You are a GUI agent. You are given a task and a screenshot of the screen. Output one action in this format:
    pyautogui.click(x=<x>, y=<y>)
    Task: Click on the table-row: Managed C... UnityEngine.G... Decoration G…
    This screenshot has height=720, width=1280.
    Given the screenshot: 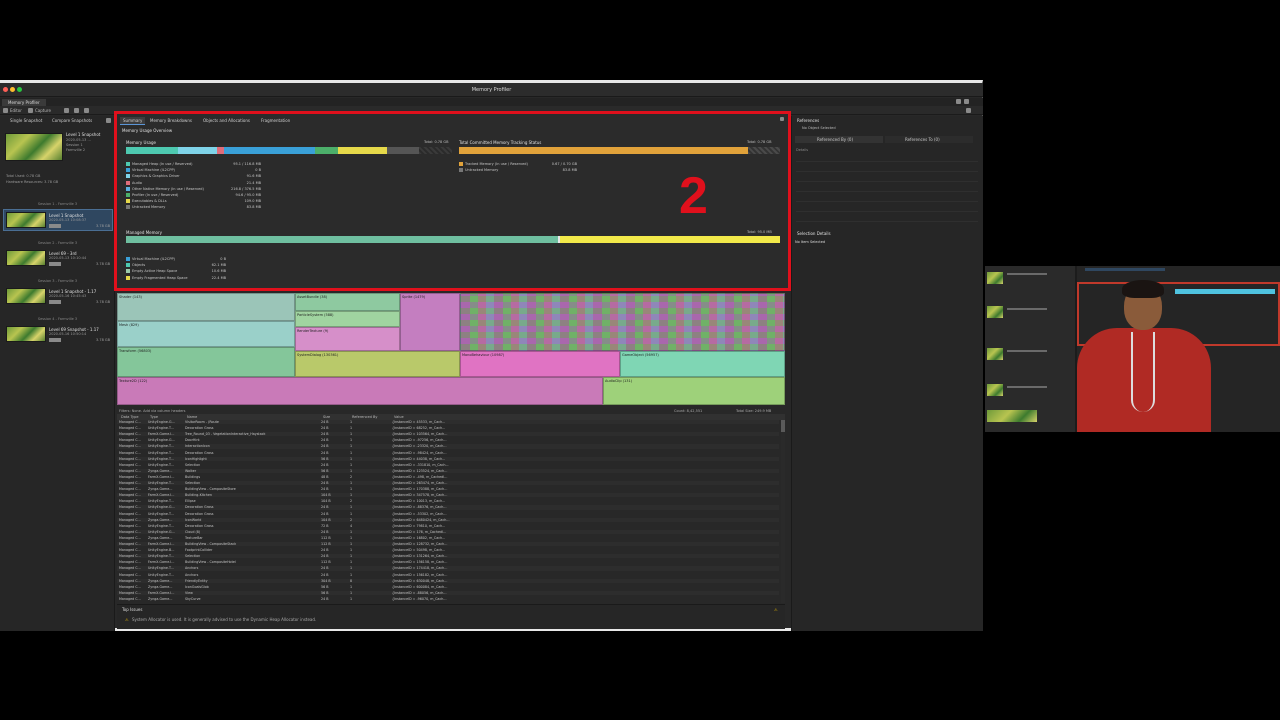 What is the action you would take?
    pyautogui.click(x=448, y=507)
    